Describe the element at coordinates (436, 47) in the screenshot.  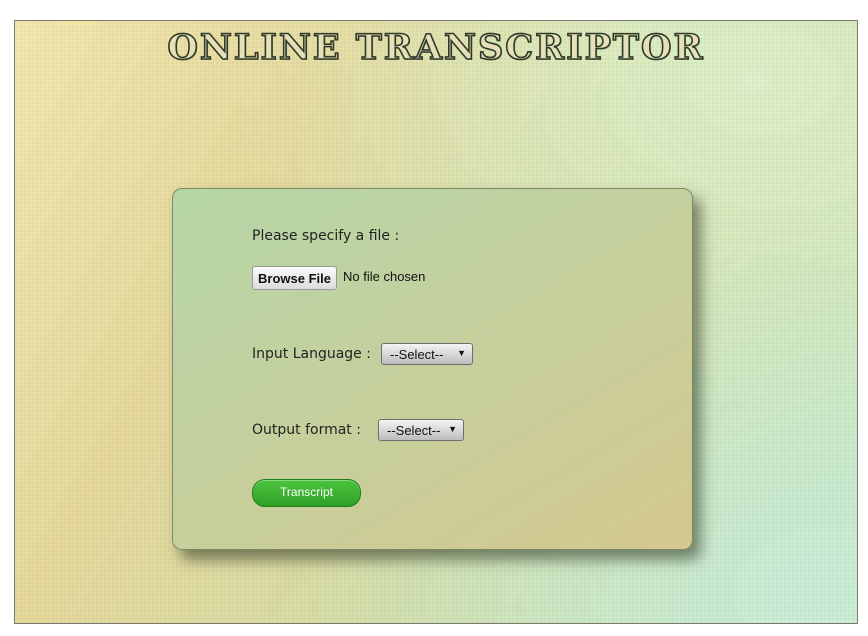
I see `page-title: ONLINE TRANSCRIPTOR` at that location.